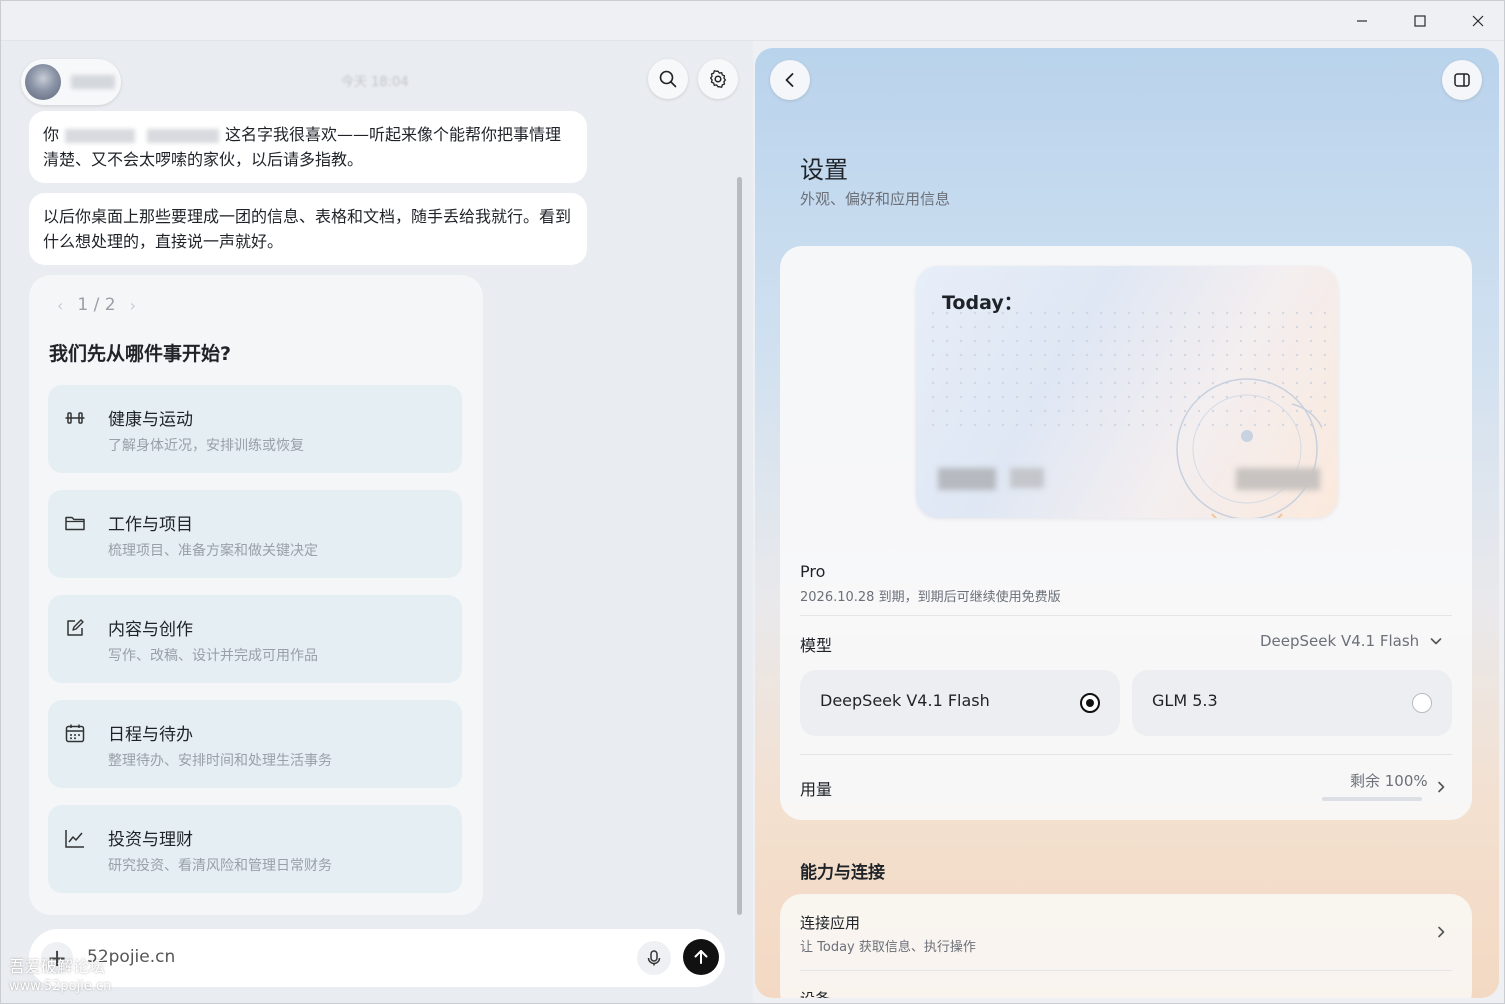  I want to click on settings-button, so click(718, 79).